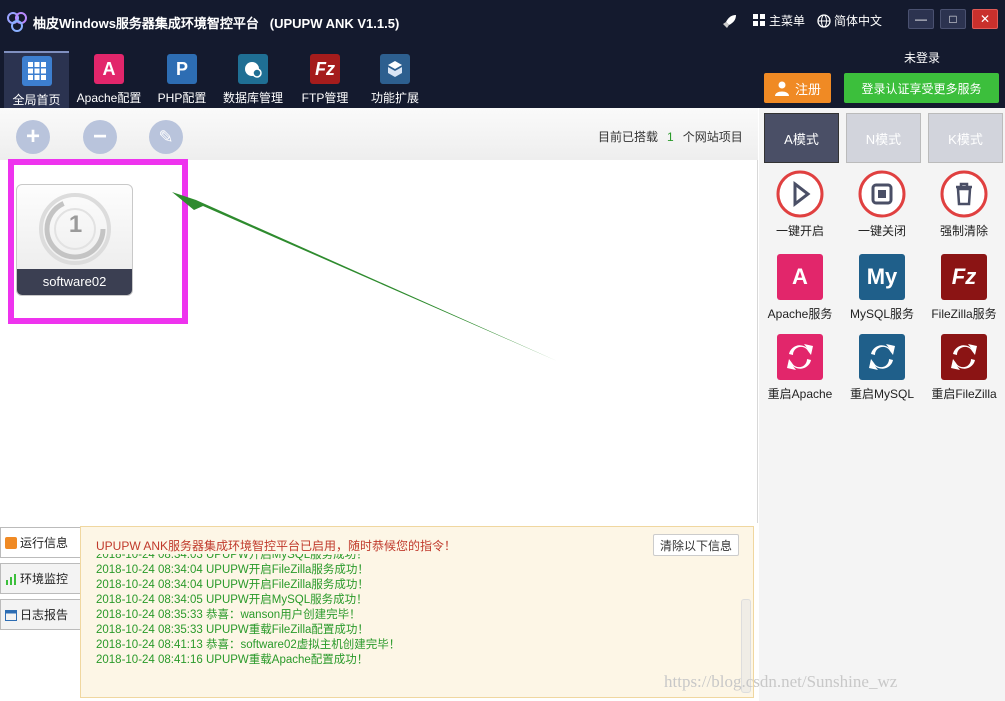 This screenshot has width=1005, height=701. Describe the element at coordinates (964, 314) in the screenshot. I see `filezilla-service-label: FileZilla服务` at that location.